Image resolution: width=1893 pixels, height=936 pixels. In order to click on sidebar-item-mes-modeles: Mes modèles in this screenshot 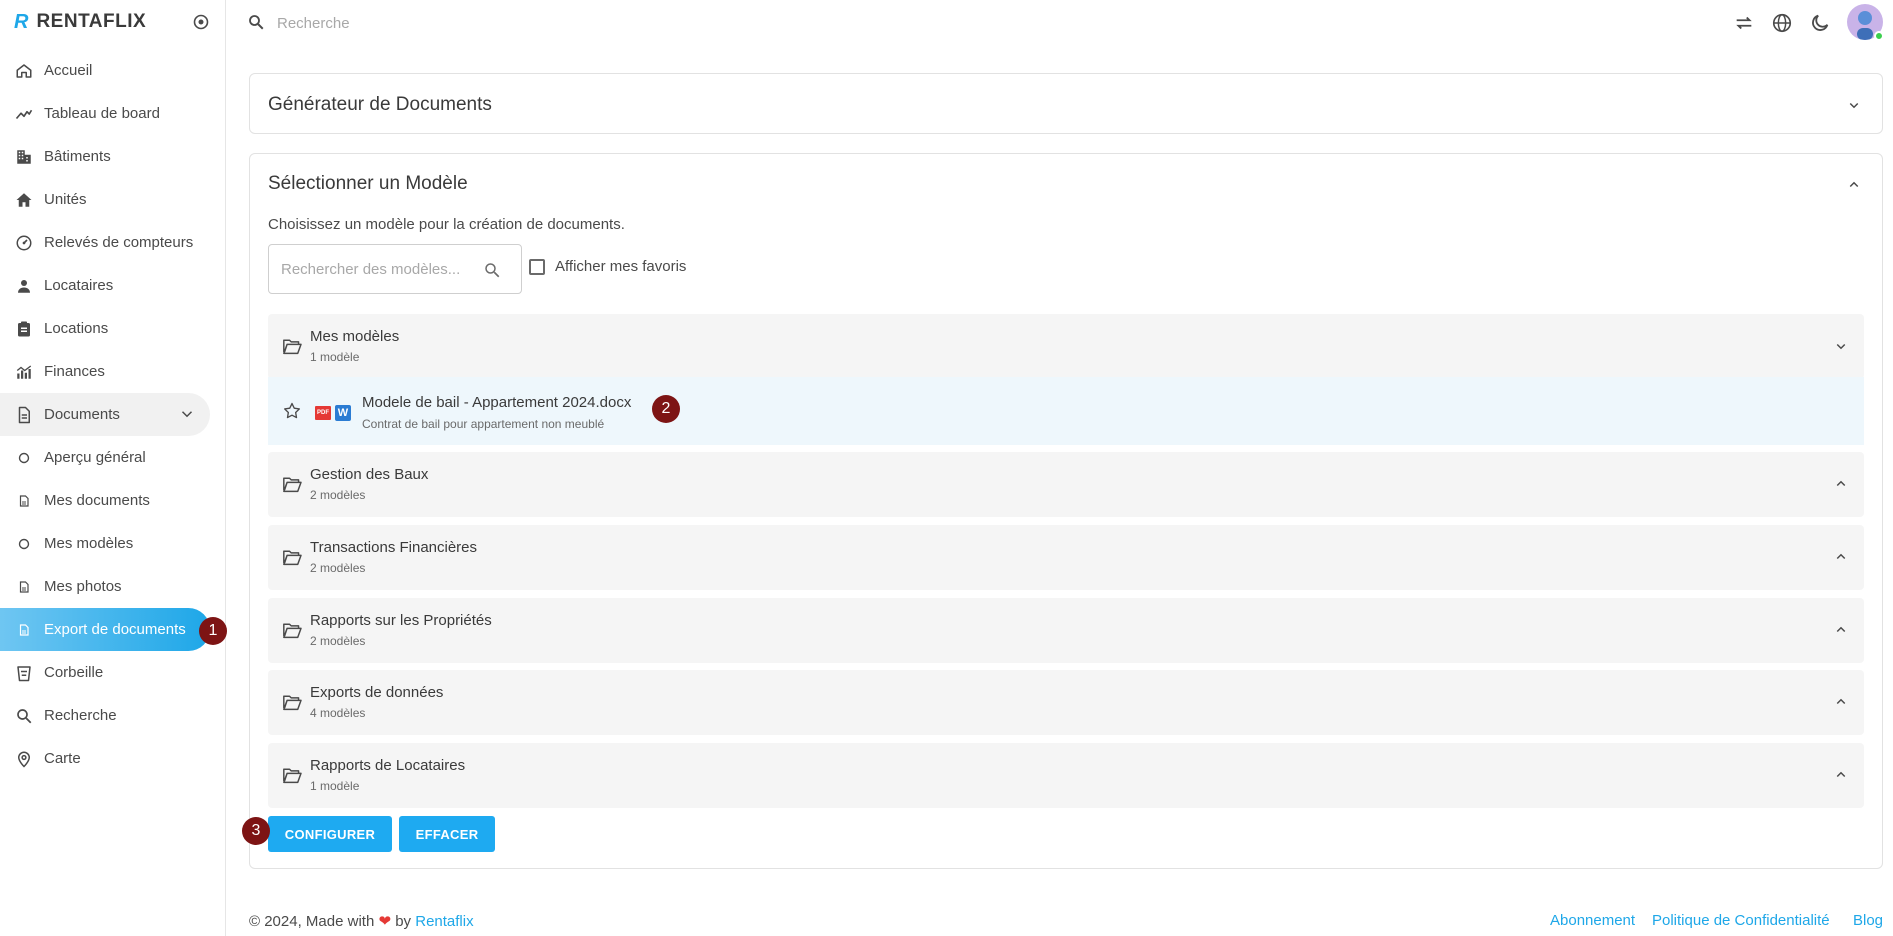, I will do `click(105, 543)`.